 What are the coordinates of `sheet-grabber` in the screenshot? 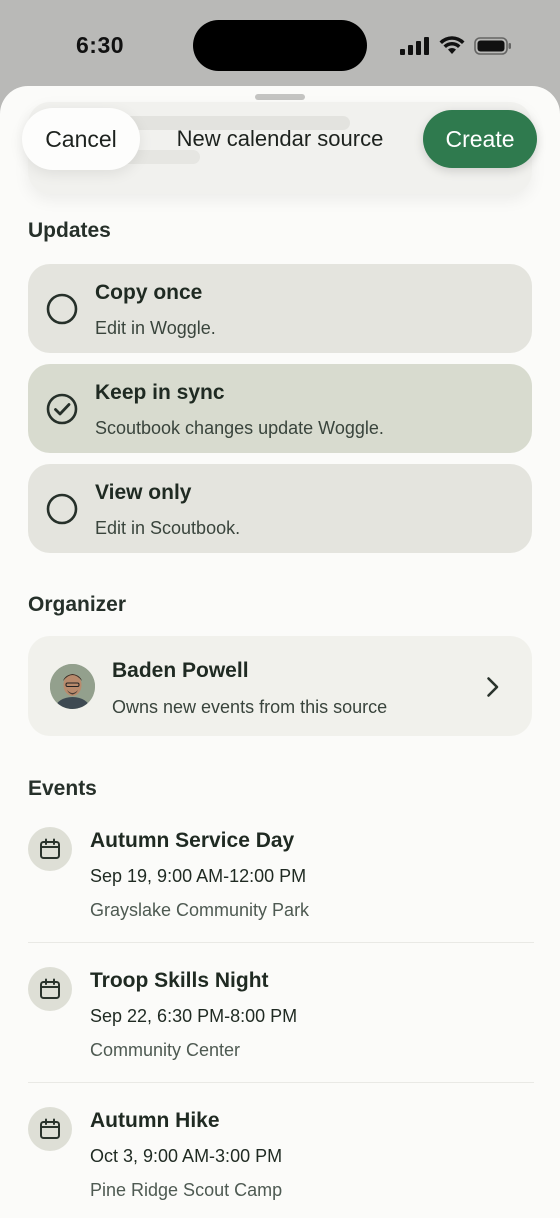 It's located at (280, 97).